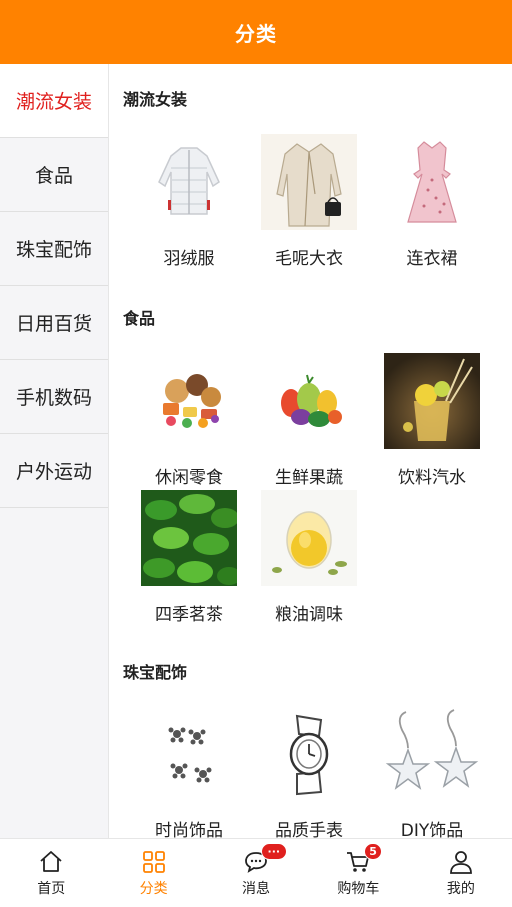 Image resolution: width=512 pixels, height=907 pixels. What do you see at coordinates (54, 471) in the screenshot?
I see `sidebar-item-outdoor: 户外运动` at bounding box center [54, 471].